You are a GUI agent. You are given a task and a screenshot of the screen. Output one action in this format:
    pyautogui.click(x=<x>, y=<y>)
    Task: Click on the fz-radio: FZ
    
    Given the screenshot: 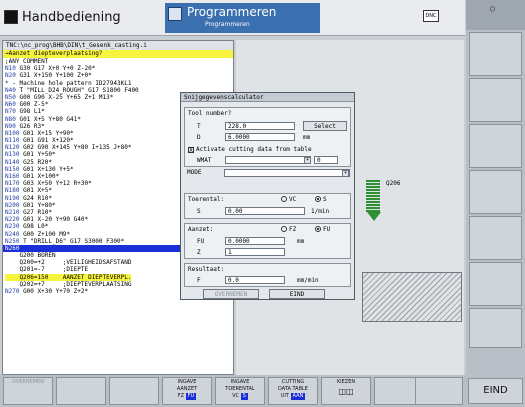 What is the action you would take?
    pyautogui.click(x=288, y=229)
    